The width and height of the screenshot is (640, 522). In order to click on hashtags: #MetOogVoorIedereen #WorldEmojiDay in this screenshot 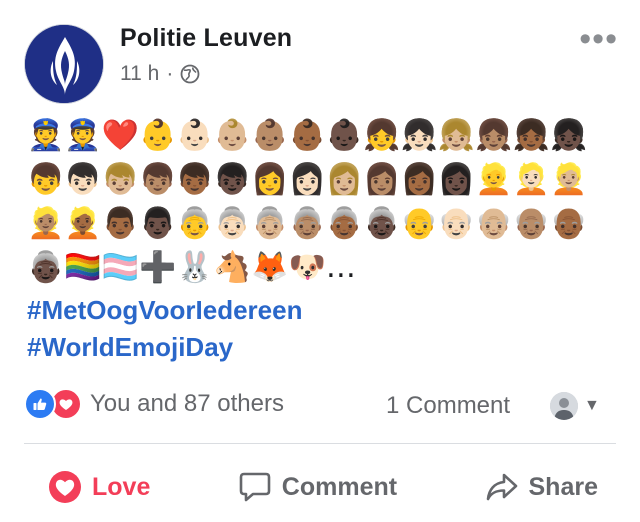, I will do `click(164, 329)`.